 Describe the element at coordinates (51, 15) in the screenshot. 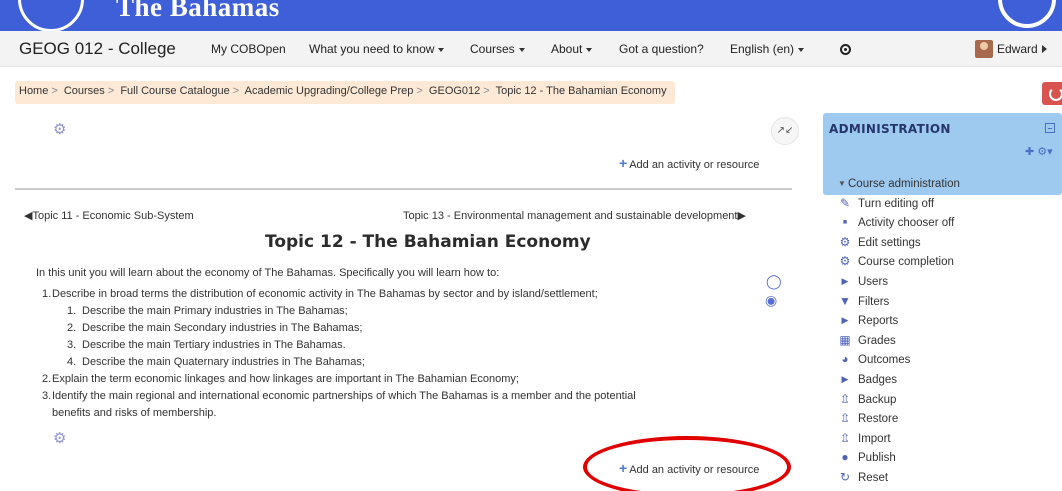

I see `seal-logo-left` at that location.